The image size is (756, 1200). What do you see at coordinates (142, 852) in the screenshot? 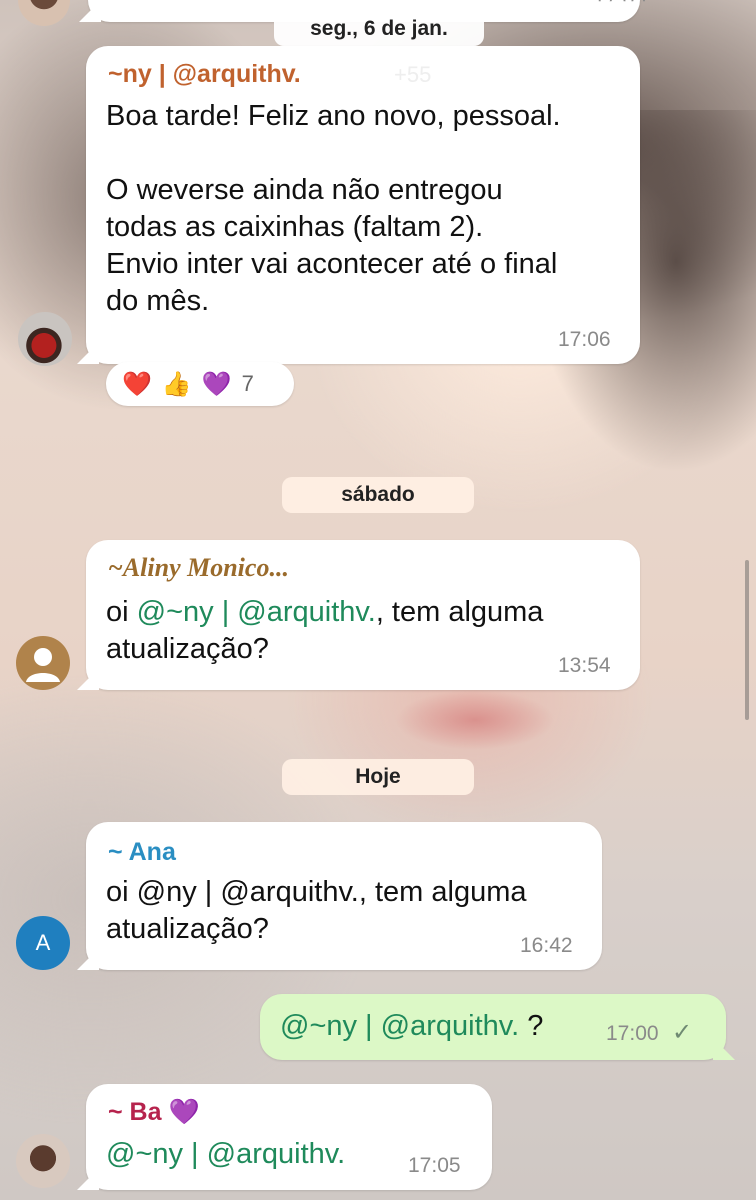
I see `sender-name: ~ Ana` at bounding box center [142, 852].